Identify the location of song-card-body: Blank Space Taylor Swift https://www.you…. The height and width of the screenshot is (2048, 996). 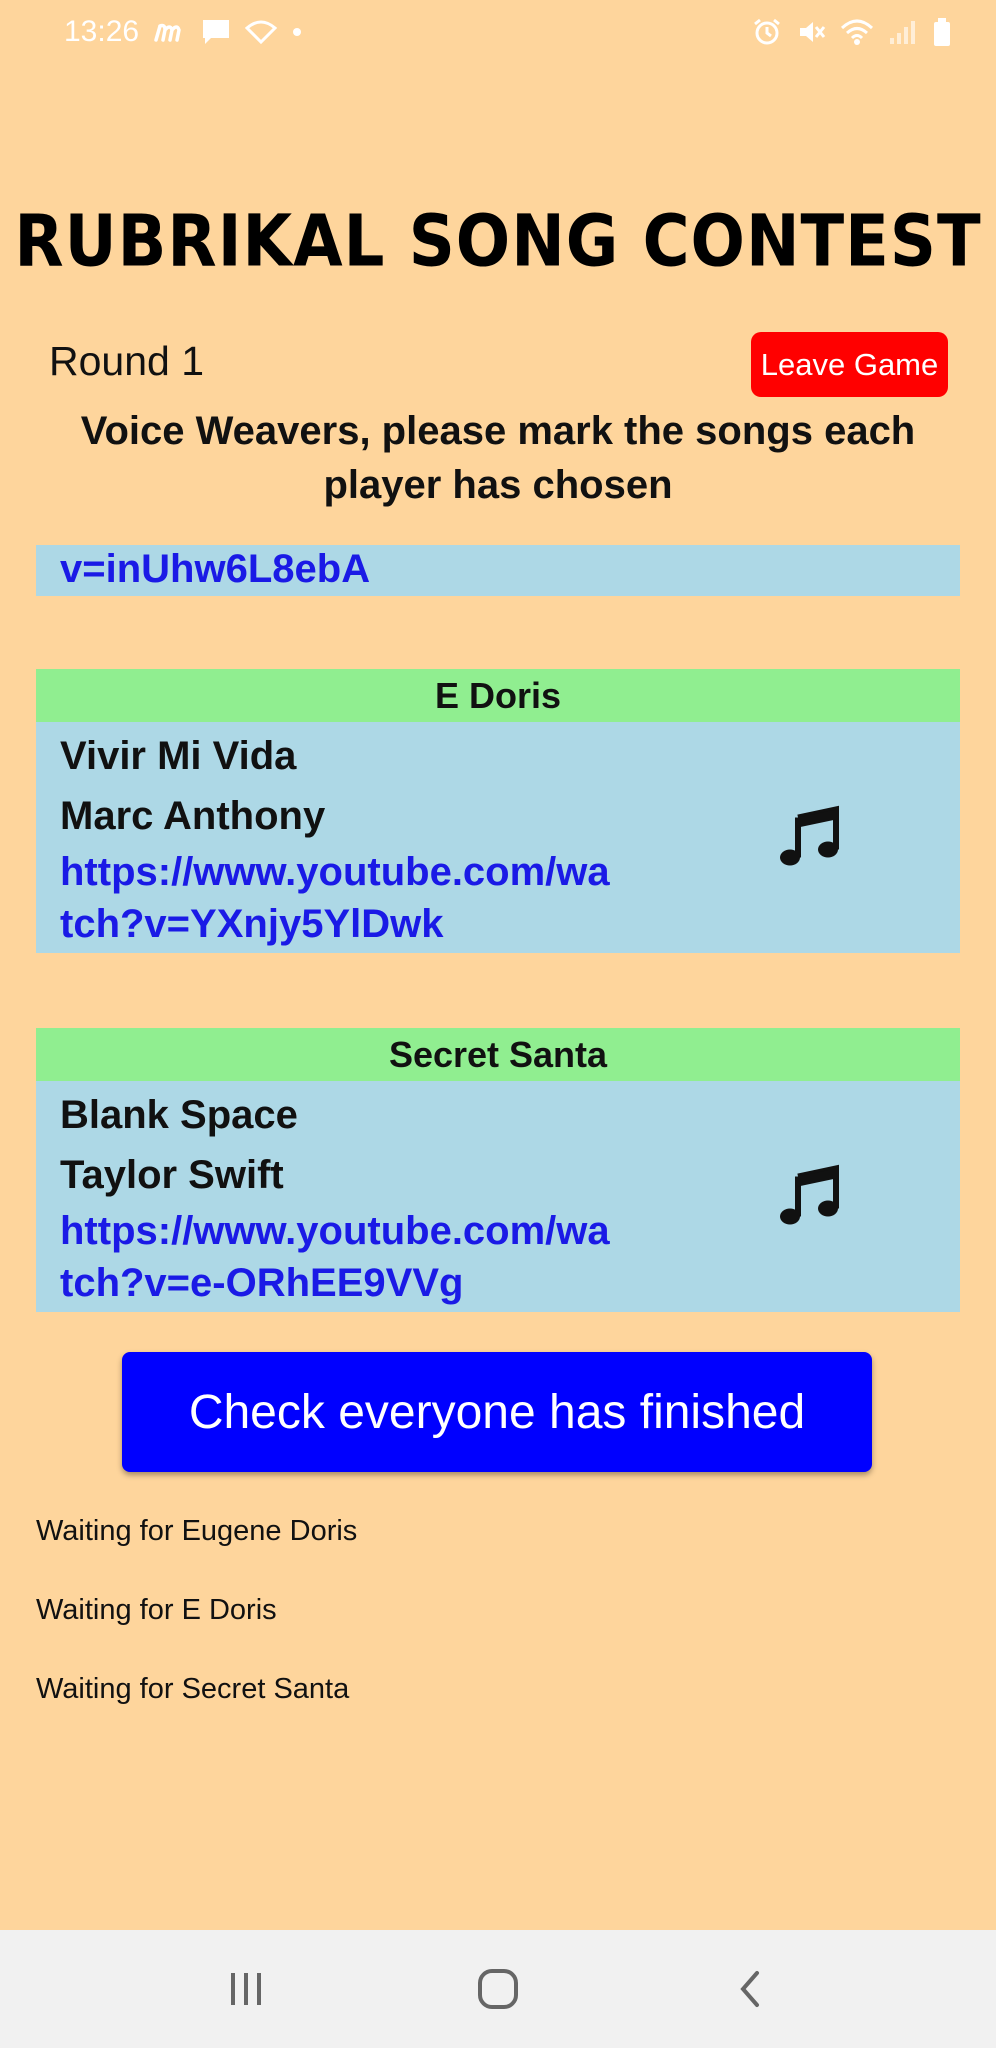
(498, 1196).